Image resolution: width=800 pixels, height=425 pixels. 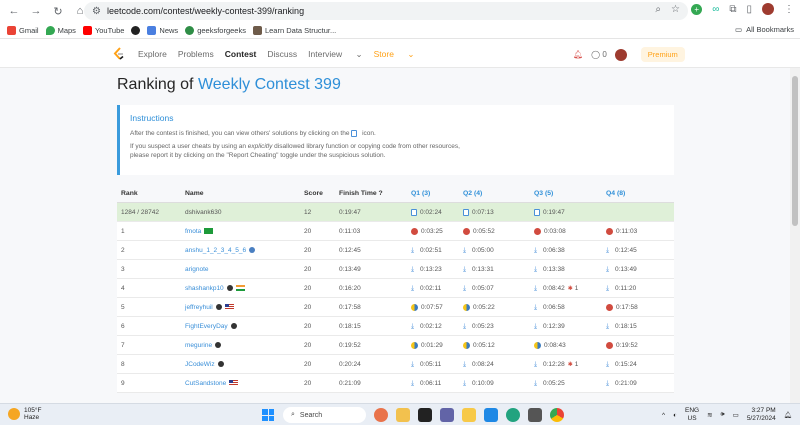 I want to click on q3-submission-cell: ⤓ 0:12:28 ✱ 1, so click(x=570, y=364).